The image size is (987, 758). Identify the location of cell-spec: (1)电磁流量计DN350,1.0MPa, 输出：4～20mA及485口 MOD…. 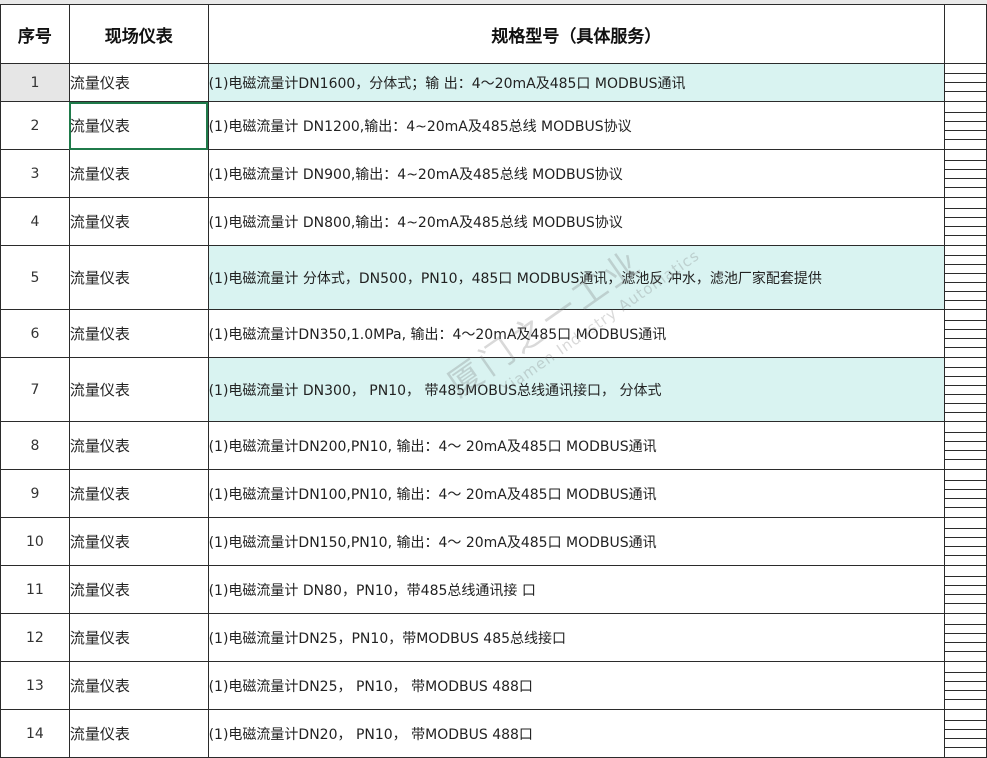
(576, 333).